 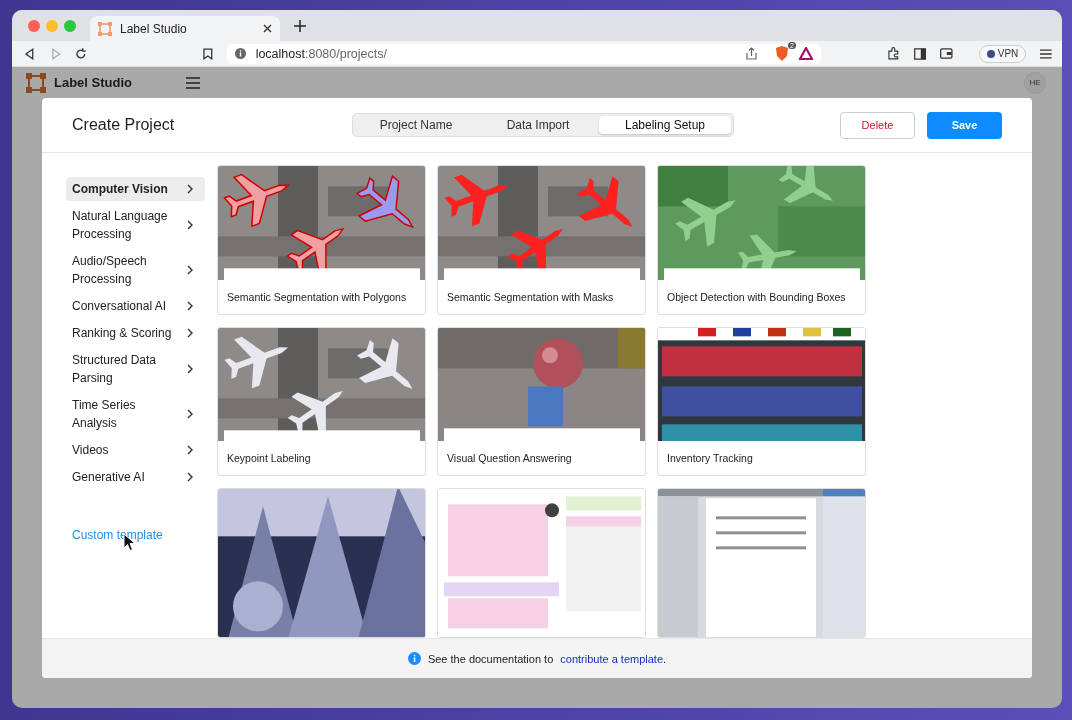 What do you see at coordinates (93, 82) in the screenshot?
I see `app-name: Label Studio` at bounding box center [93, 82].